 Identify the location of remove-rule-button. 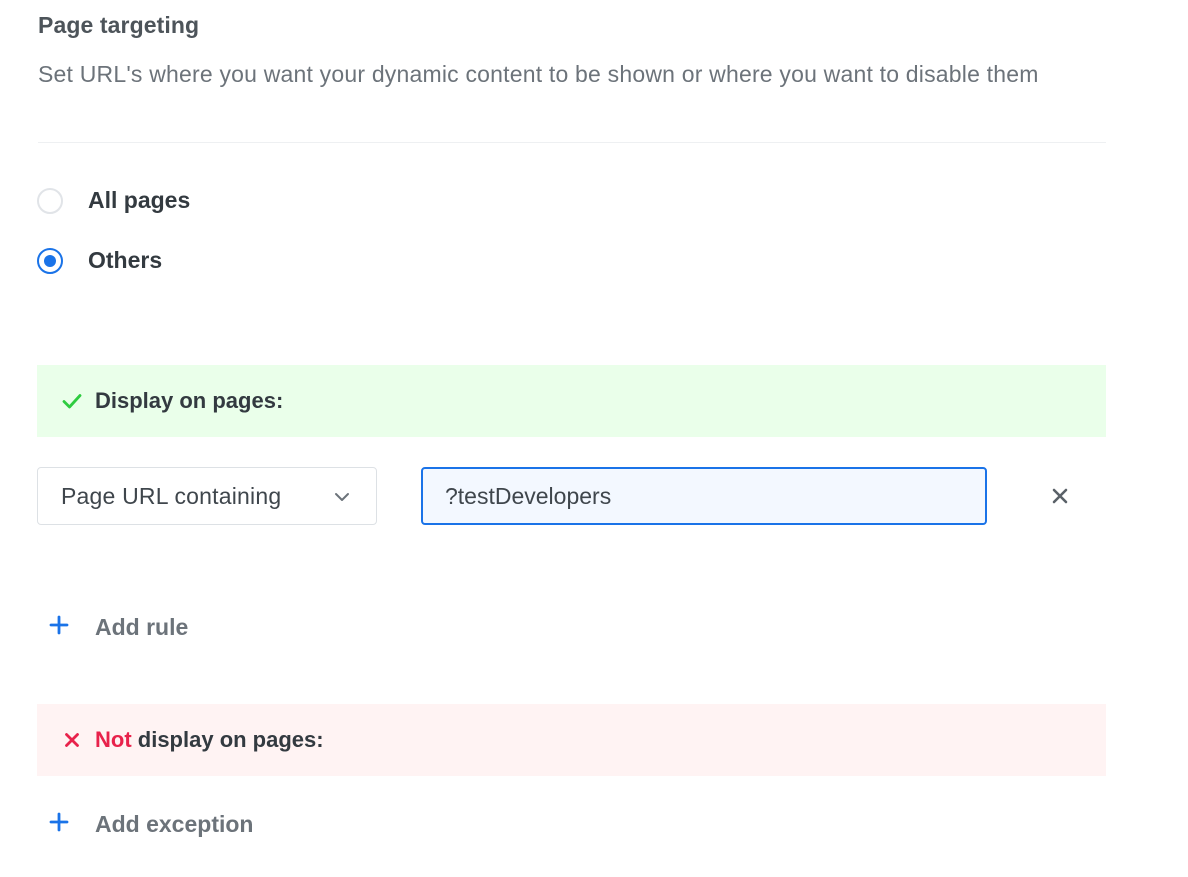
(1060, 496).